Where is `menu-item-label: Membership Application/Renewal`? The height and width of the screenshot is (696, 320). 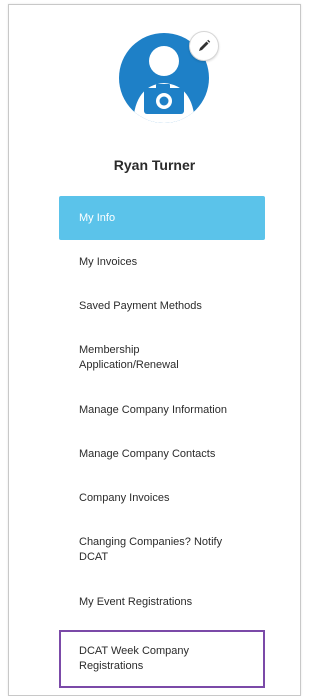
menu-item-label: Membership Application/Renewal is located at coordinates (129, 357).